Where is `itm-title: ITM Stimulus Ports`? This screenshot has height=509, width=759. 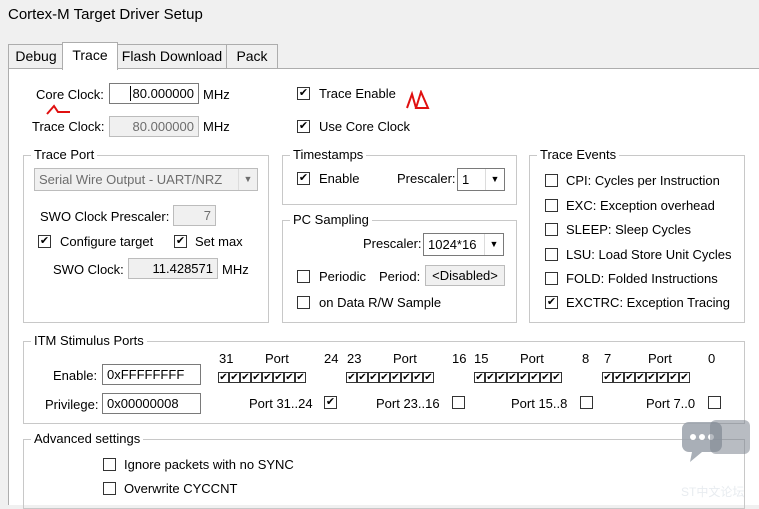
itm-title: ITM Stimulus Ports is located at coordinates (89, 340).